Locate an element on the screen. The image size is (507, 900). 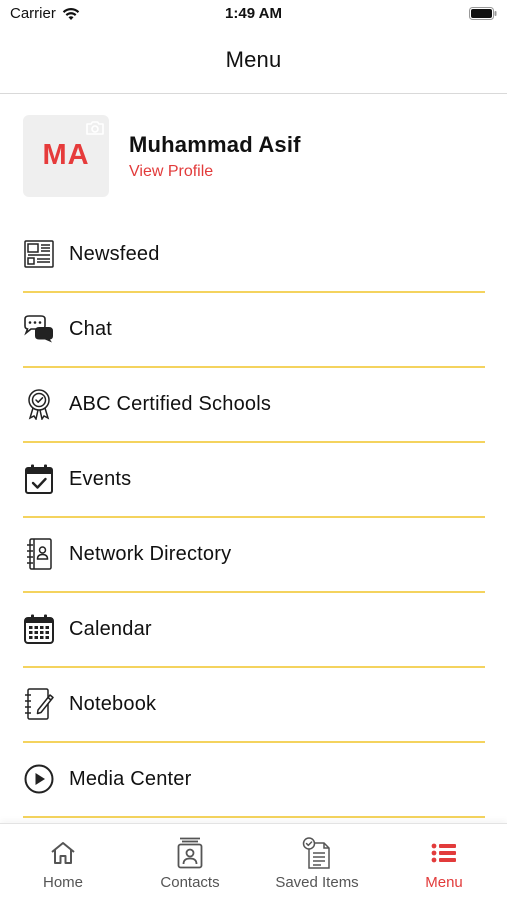
saved-items-icon is located at coordinates (317, 853).